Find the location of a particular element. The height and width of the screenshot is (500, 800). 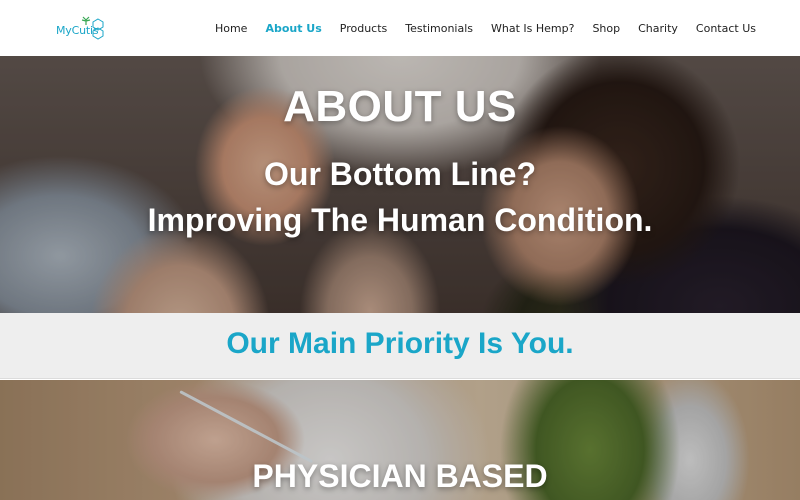

nav-item-shop: Shop is located at coordinates (606, 28).